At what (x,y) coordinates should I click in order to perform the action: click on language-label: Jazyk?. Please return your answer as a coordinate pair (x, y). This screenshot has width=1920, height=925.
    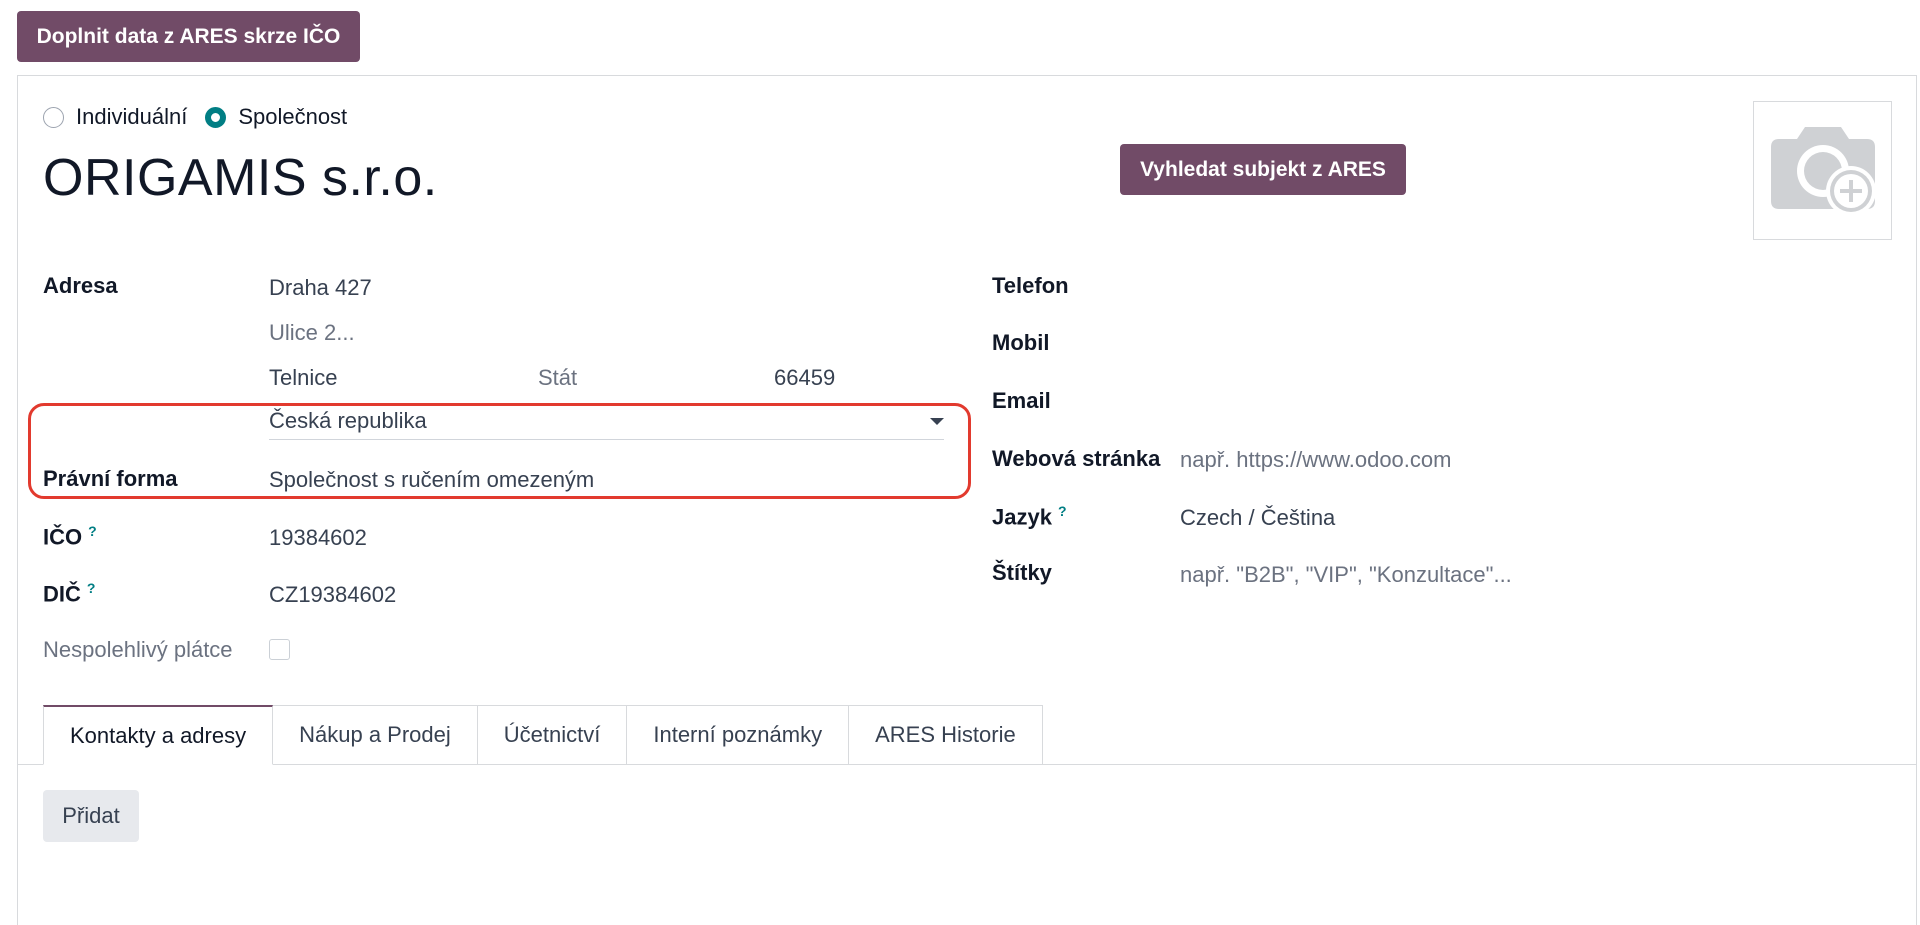
    Looking at the image, I should click on (1029, 516).